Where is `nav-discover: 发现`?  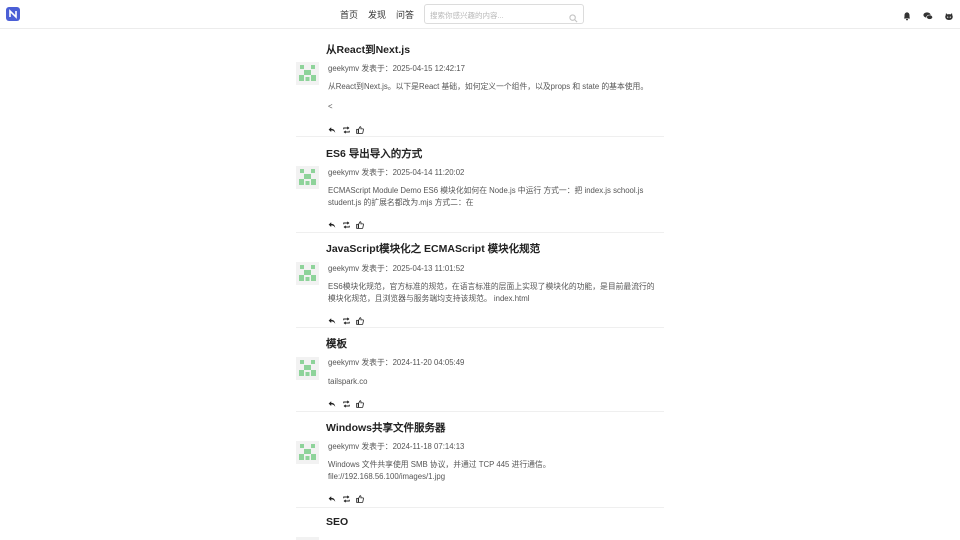 nav-discover: 发现 is located at coordinates (377, 14).